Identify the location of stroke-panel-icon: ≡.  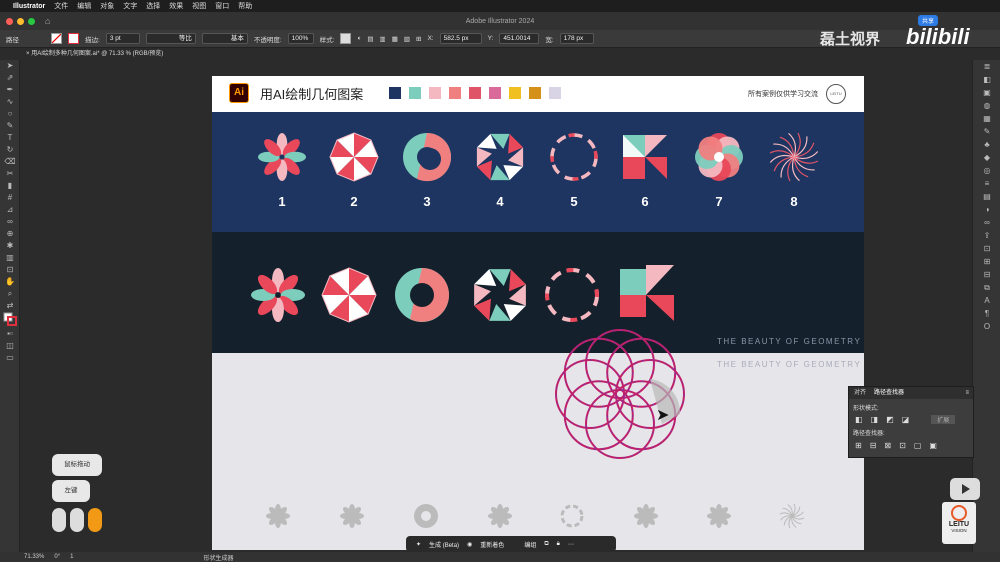
(986, 183).